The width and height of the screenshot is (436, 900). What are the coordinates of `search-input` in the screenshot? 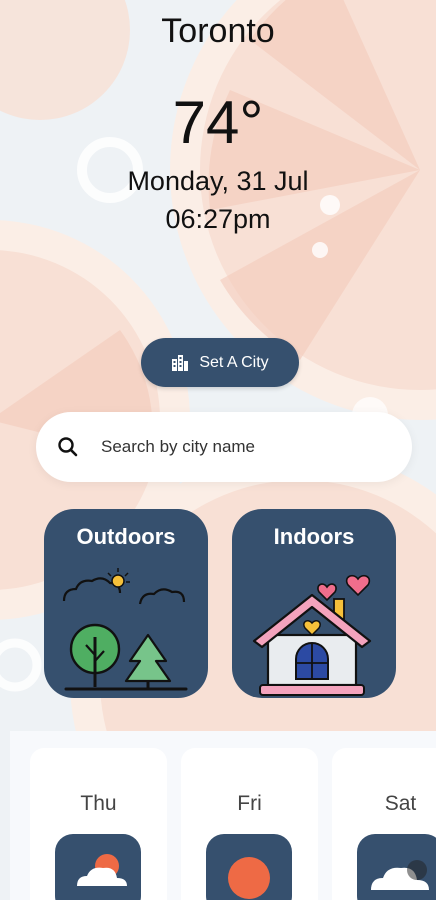 It's located at (246, 447).